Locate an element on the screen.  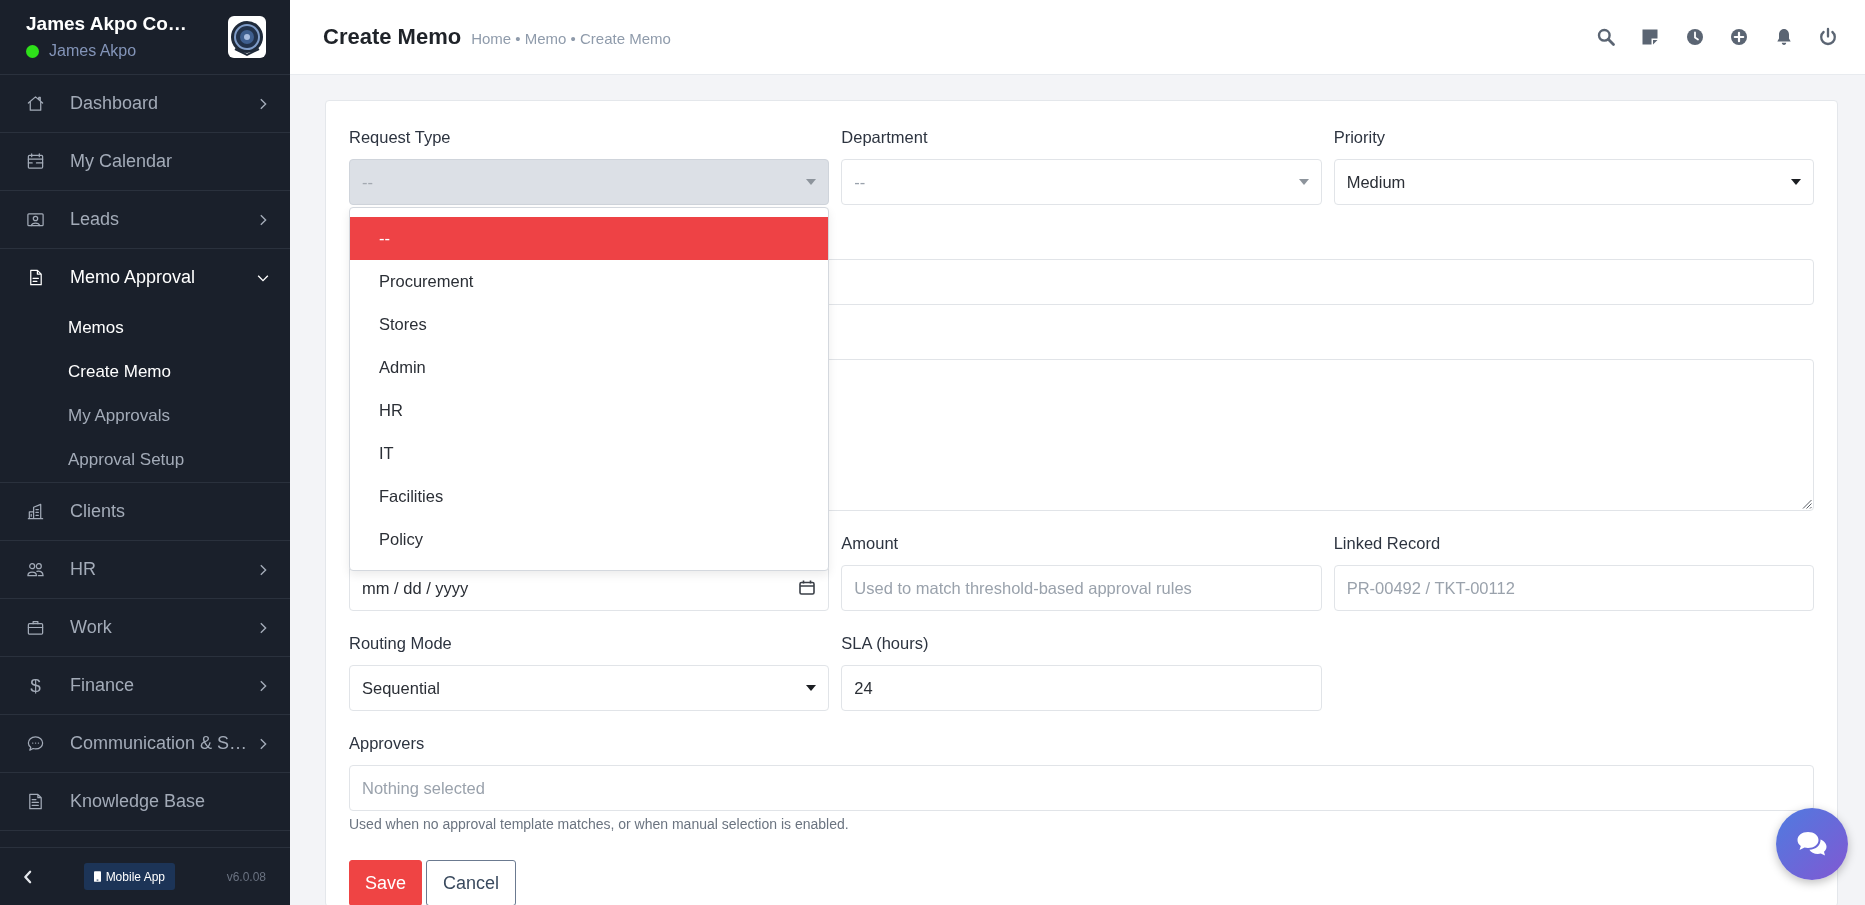
menu-item: HR is located at coordinates (145, 569).